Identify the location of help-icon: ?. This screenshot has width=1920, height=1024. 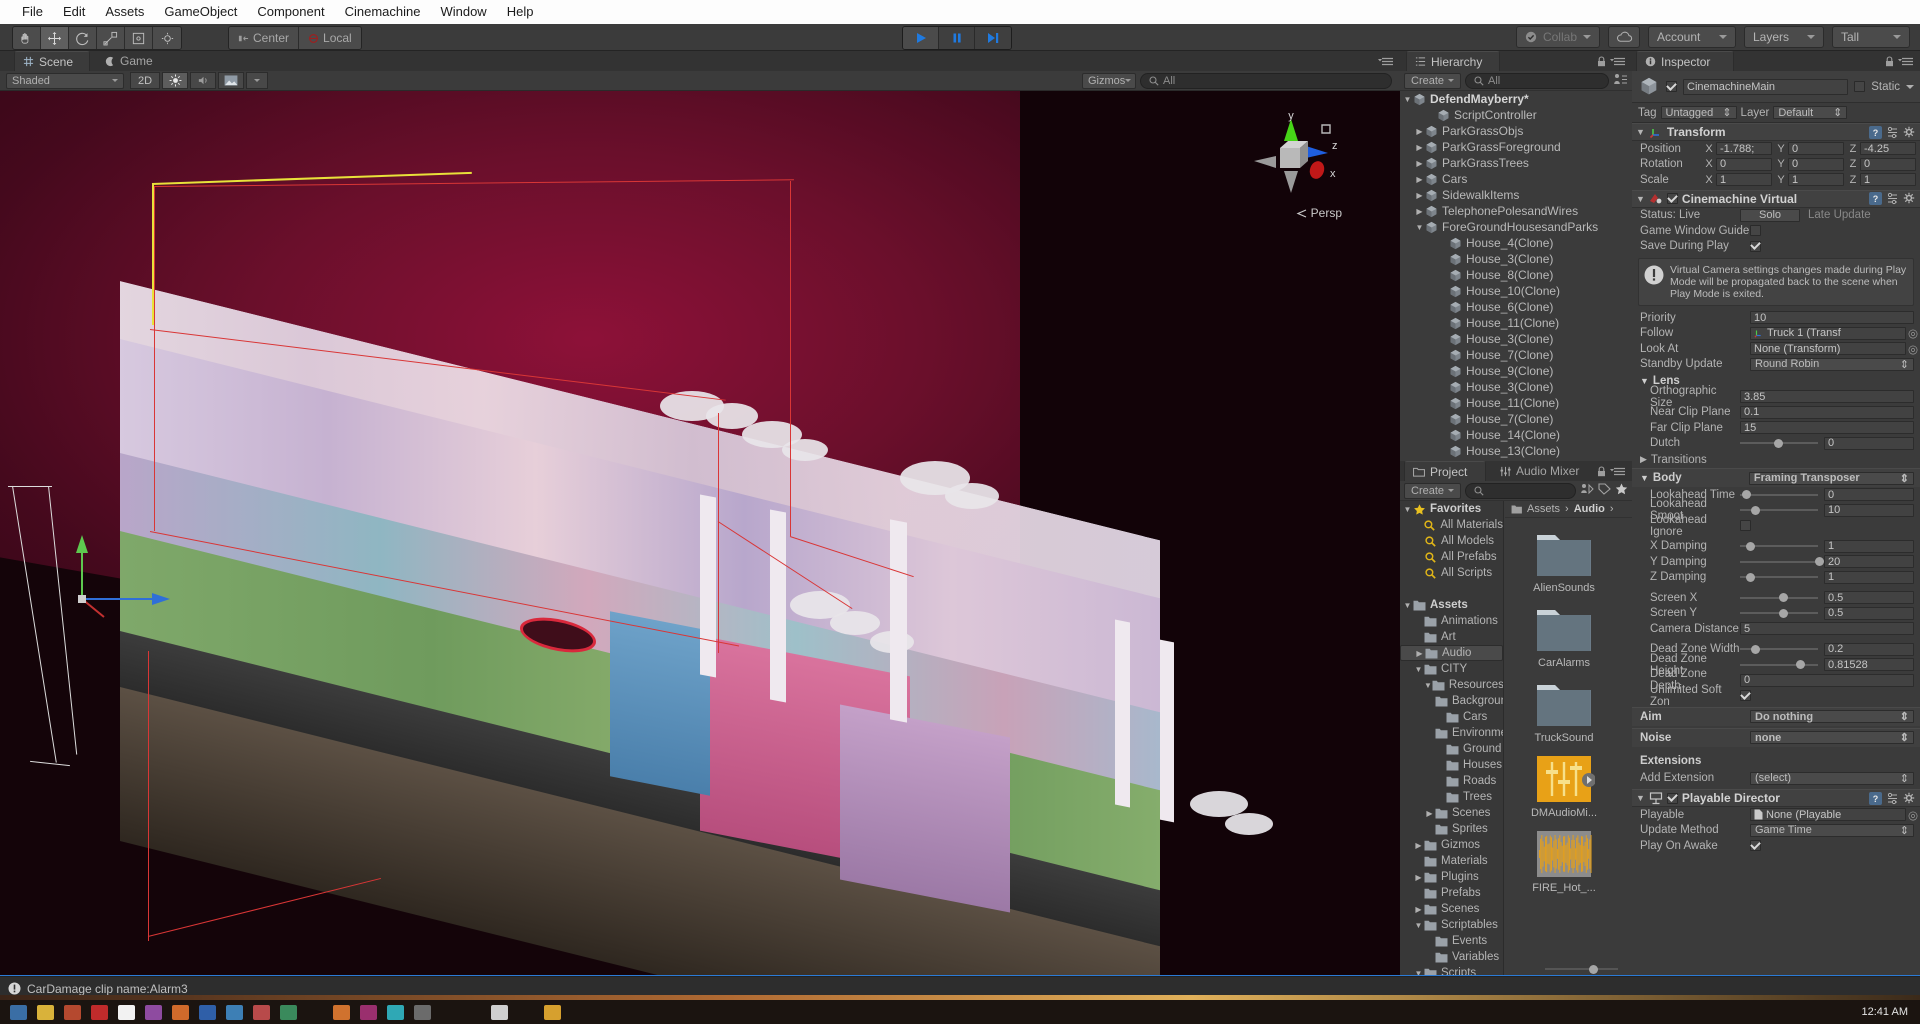
(1875, 132).